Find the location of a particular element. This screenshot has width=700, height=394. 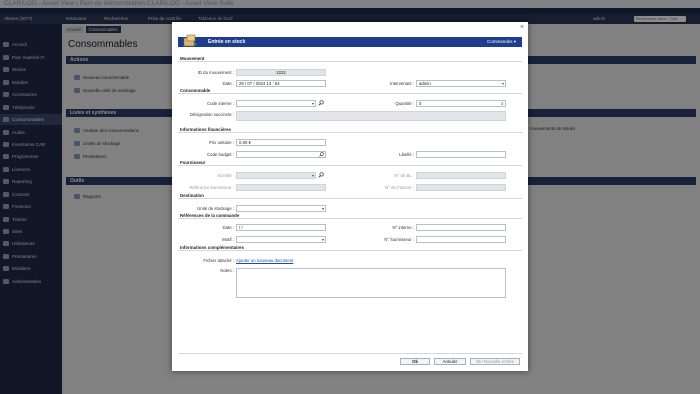

code-budget-label: Code budget : is located at coordinates (220, 154).